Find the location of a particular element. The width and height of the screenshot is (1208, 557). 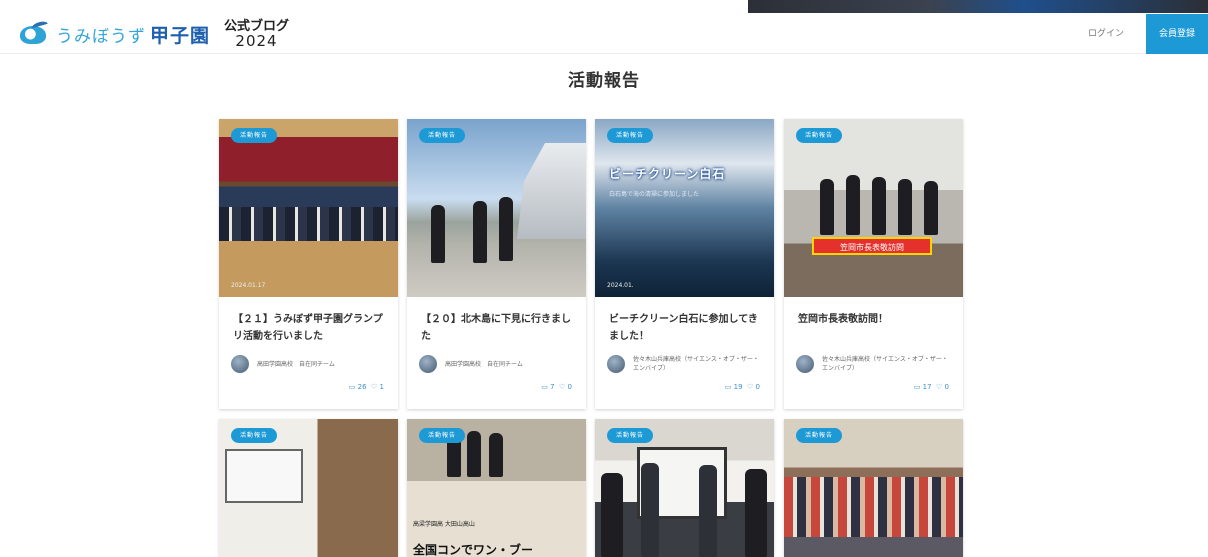

site-logo: うみぼうず 甲子園 公式ブログ 2024 is located at coordinates (153, 34).